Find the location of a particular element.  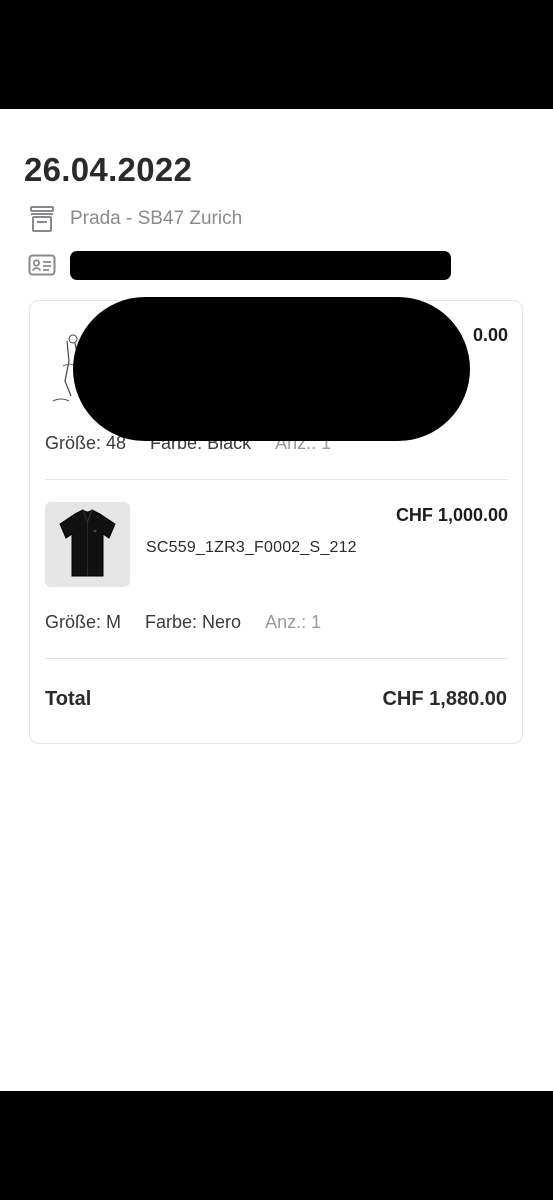

black-shirt-icon is located at coordinates (87, 543).